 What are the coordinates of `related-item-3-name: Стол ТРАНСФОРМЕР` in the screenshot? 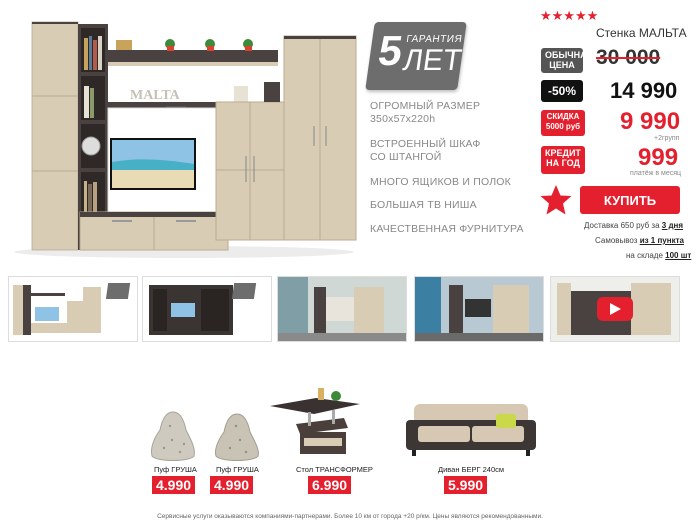 It's located at (334, 469).